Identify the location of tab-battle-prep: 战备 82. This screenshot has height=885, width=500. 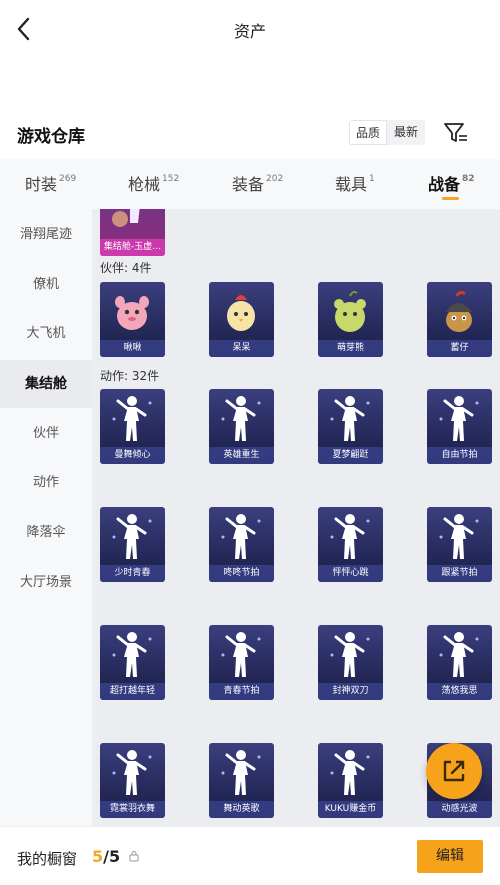
(451, 183).